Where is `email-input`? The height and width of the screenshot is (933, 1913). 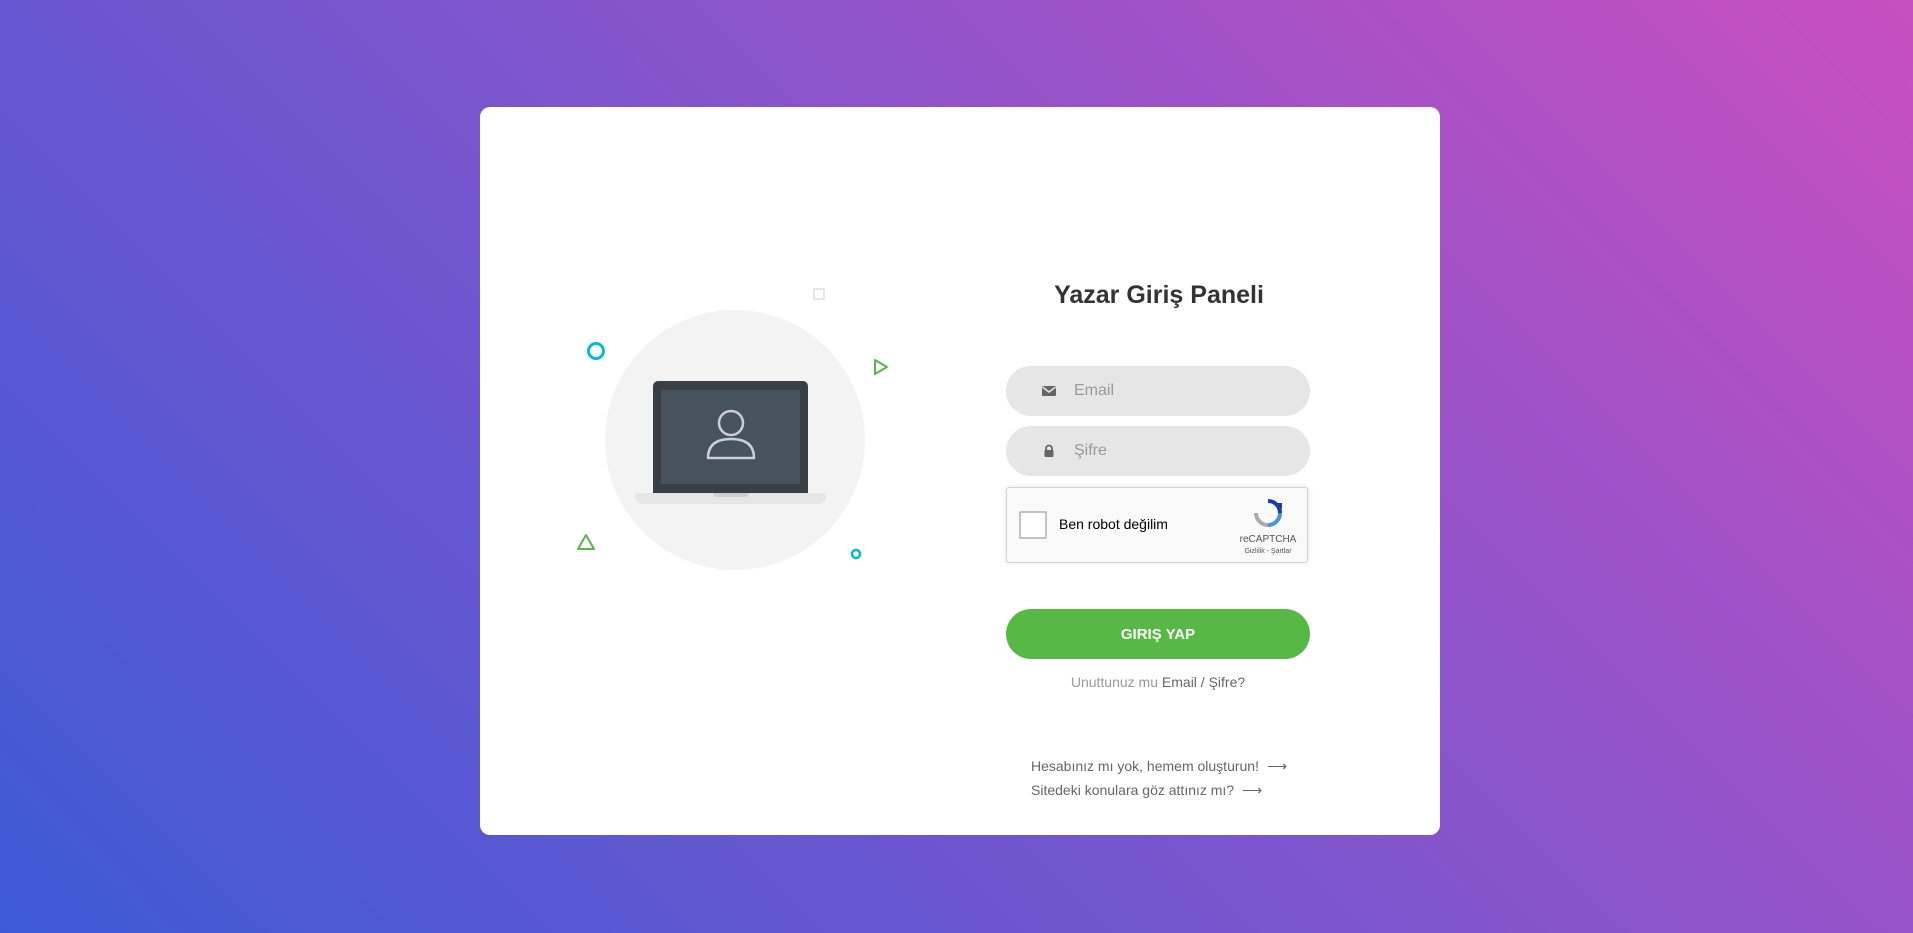
email-input is located at coordinates (1184, 391).